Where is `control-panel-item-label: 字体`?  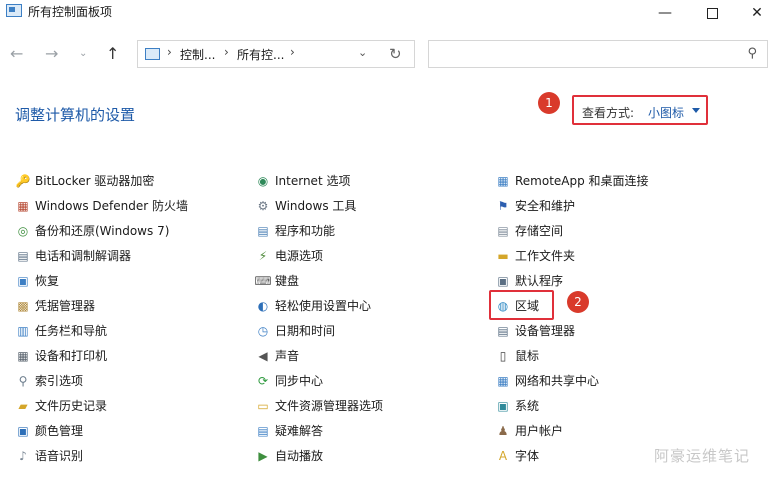
control-panel-item-label: 字体 is located at coordinates (527, 456).